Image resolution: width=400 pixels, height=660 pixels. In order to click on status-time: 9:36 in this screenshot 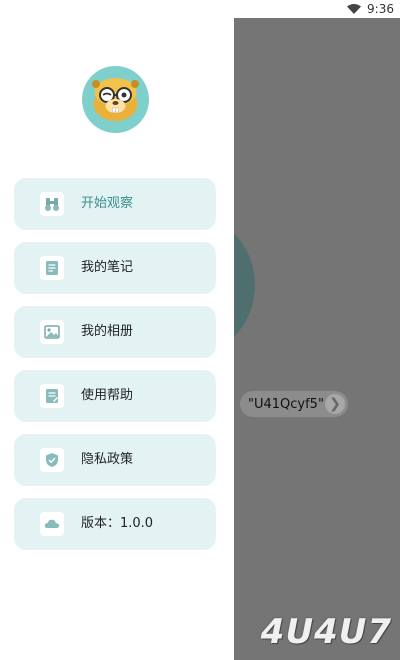, I will do `click(380, 9)`.